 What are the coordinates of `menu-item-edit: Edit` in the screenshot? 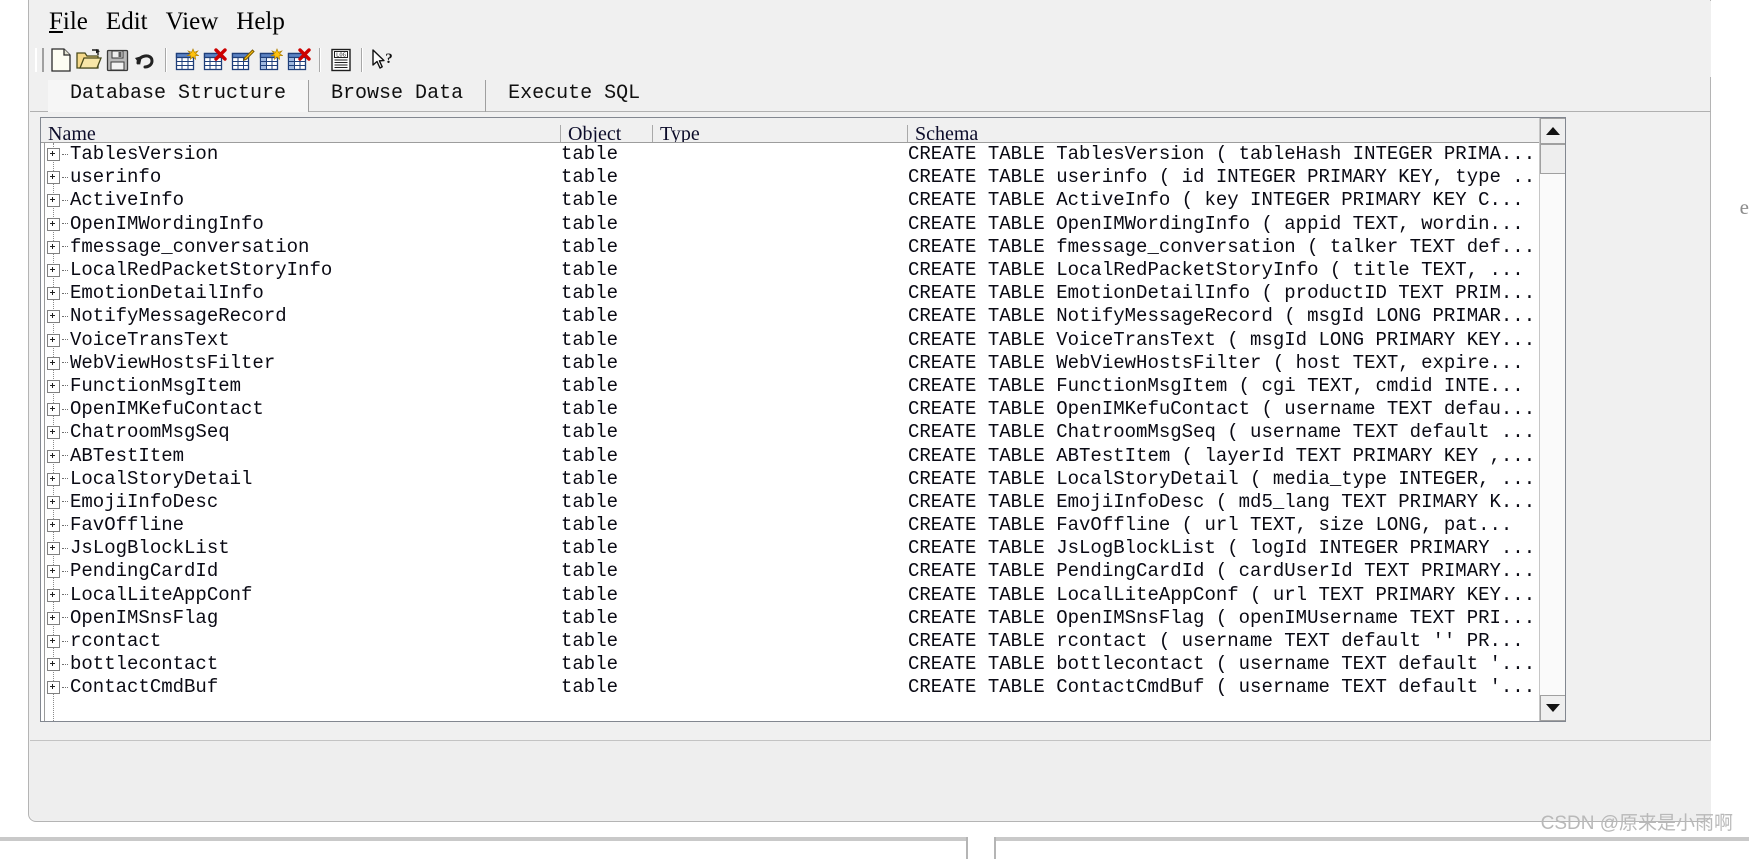 It's located at (127, 22).